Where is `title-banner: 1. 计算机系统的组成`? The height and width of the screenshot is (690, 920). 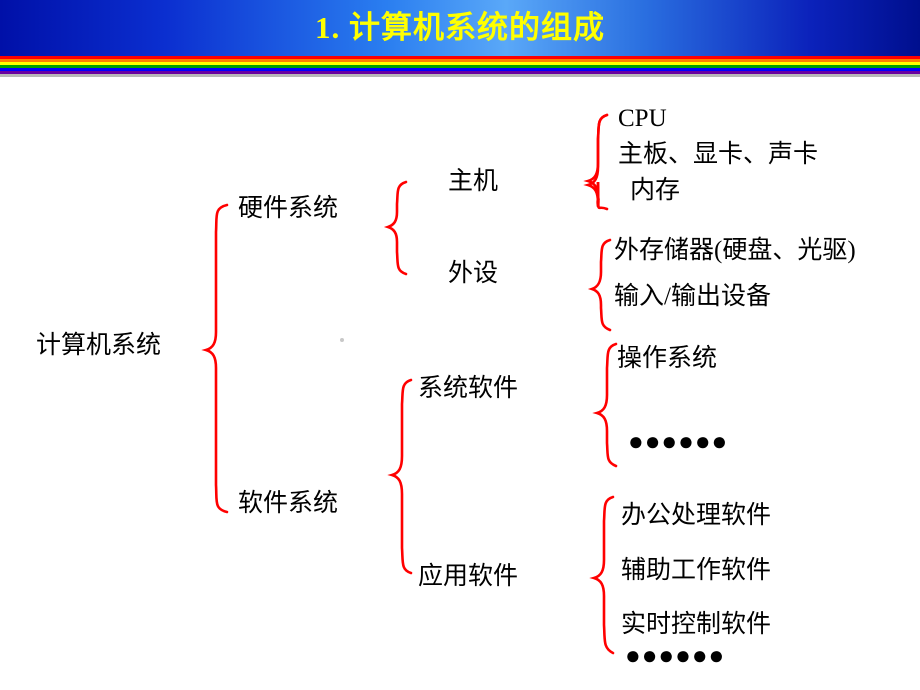
title-banner: 1. 计算机系统的组成 is located at coordinates (460, 28).